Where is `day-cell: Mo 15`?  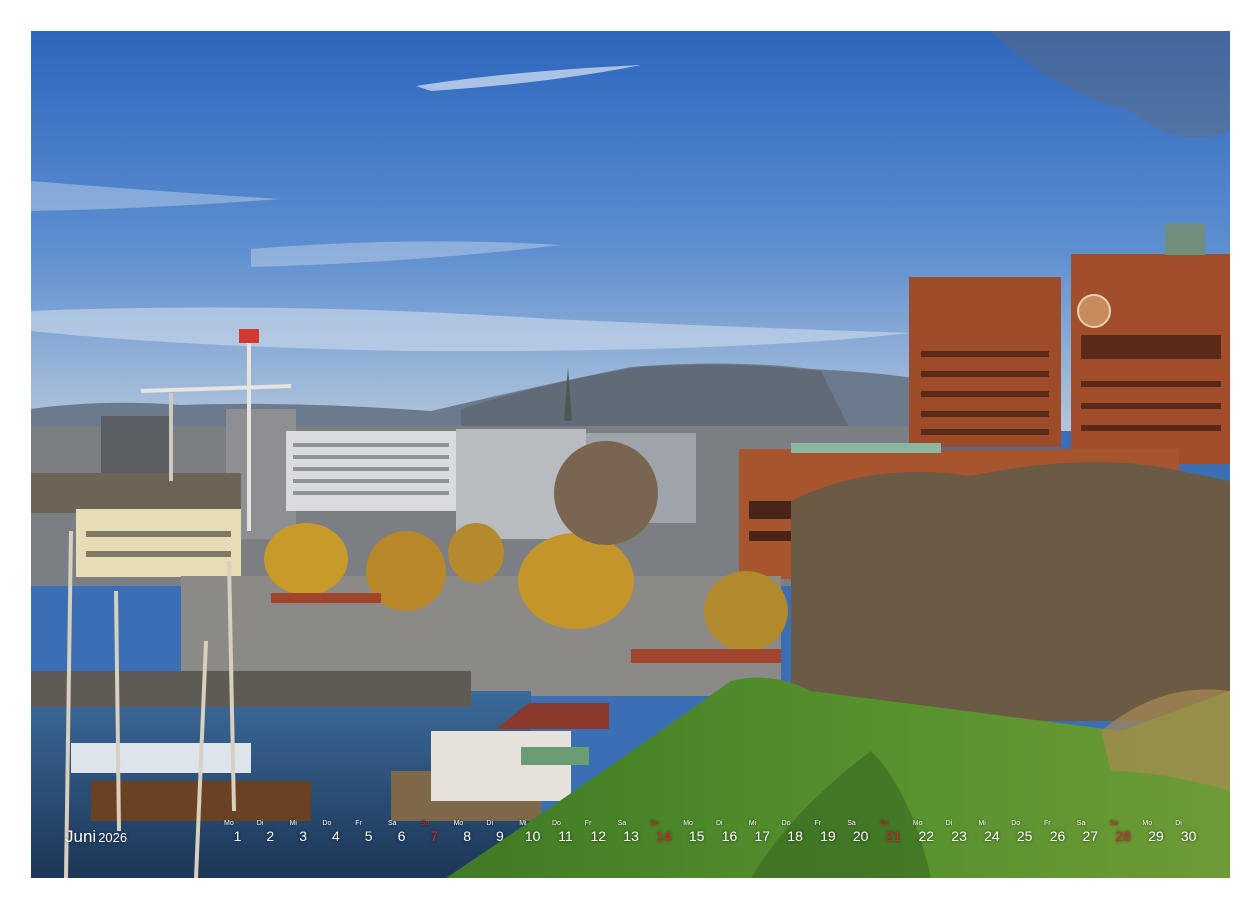 day-cell: Mo 15 is located at coordinates (699, 835).